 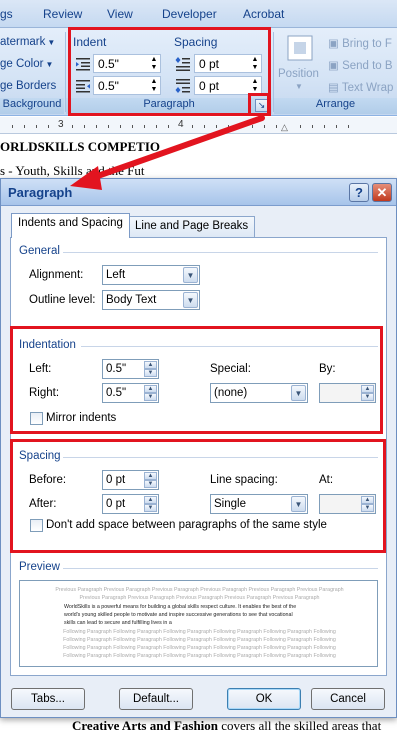 What do you see at coordinates (228, 63) in the screenshot?
I see `ribbon-spacing-before-spinner: 0 pt ▲ ▼` at bounding box center [228, 63].